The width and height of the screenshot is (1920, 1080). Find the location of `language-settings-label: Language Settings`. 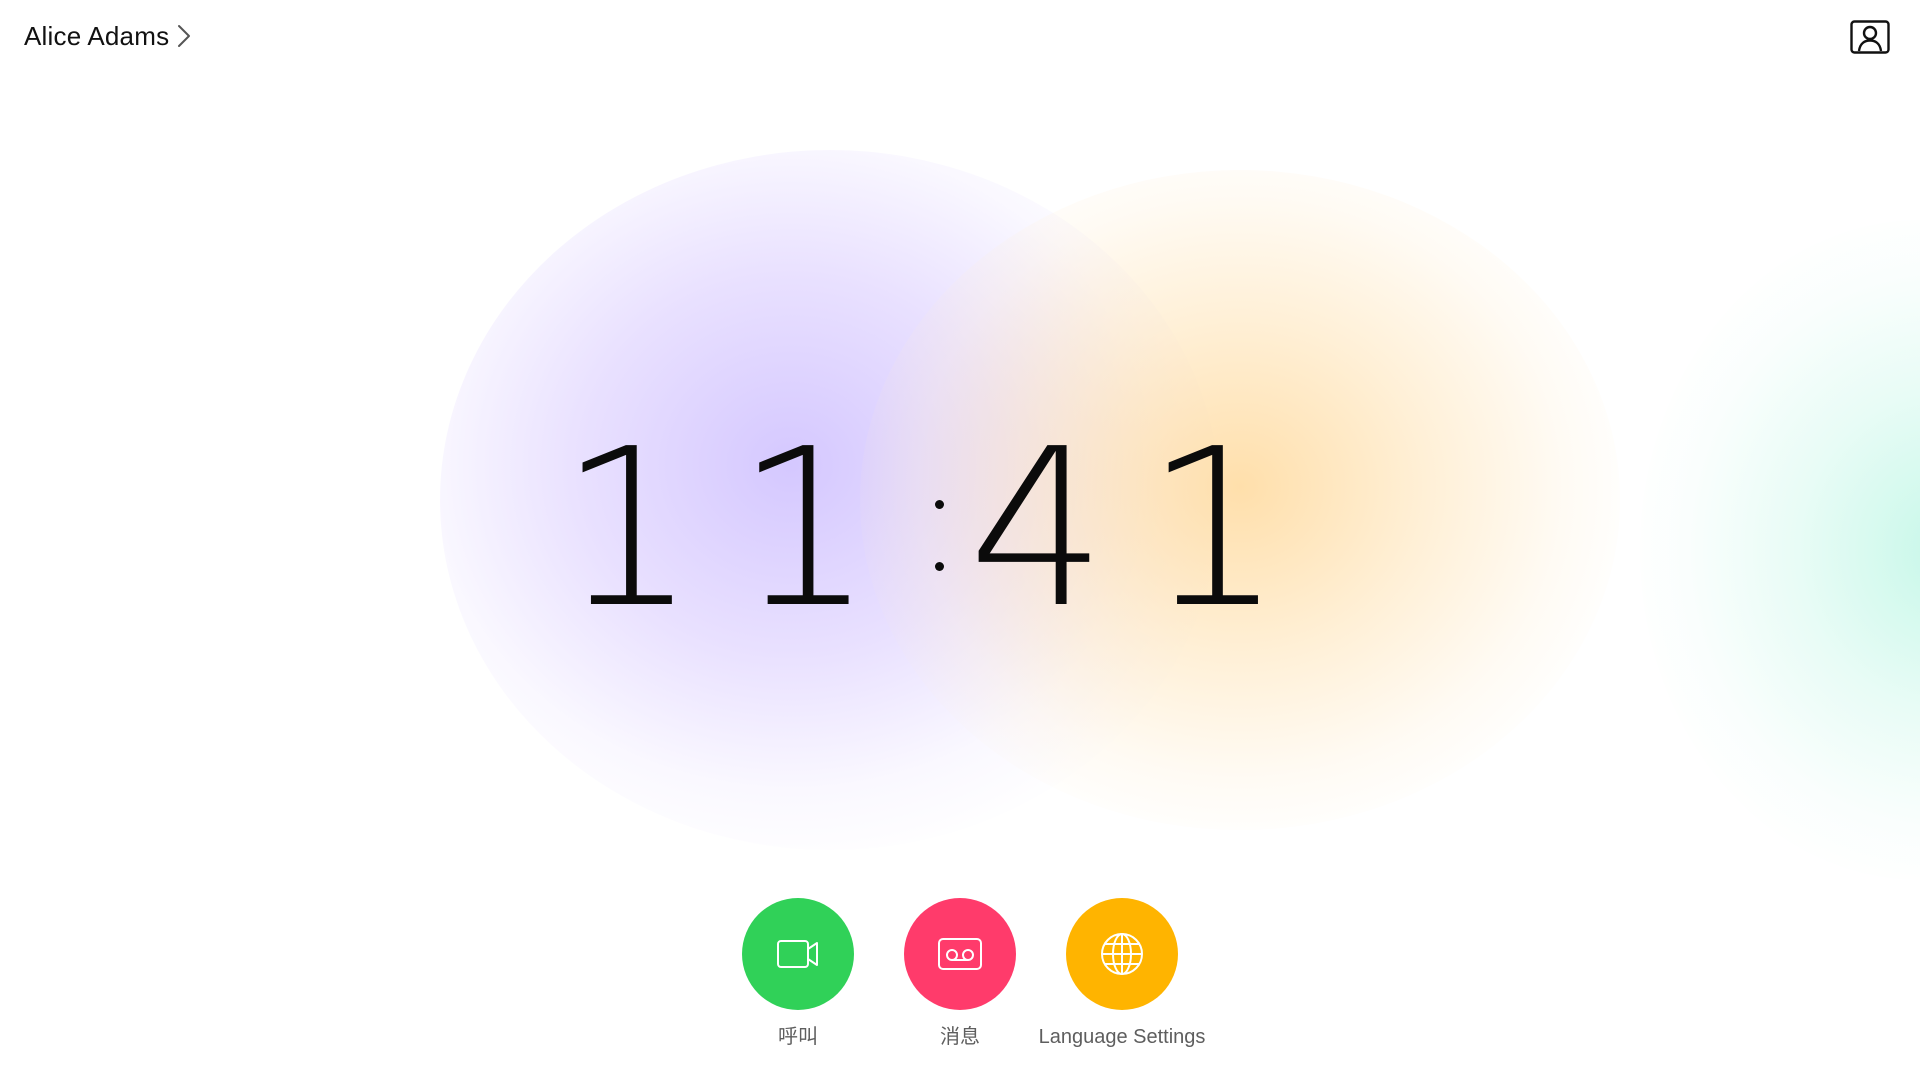

language-settings-label: Language Settings is located at coordinates (1122, 1037).